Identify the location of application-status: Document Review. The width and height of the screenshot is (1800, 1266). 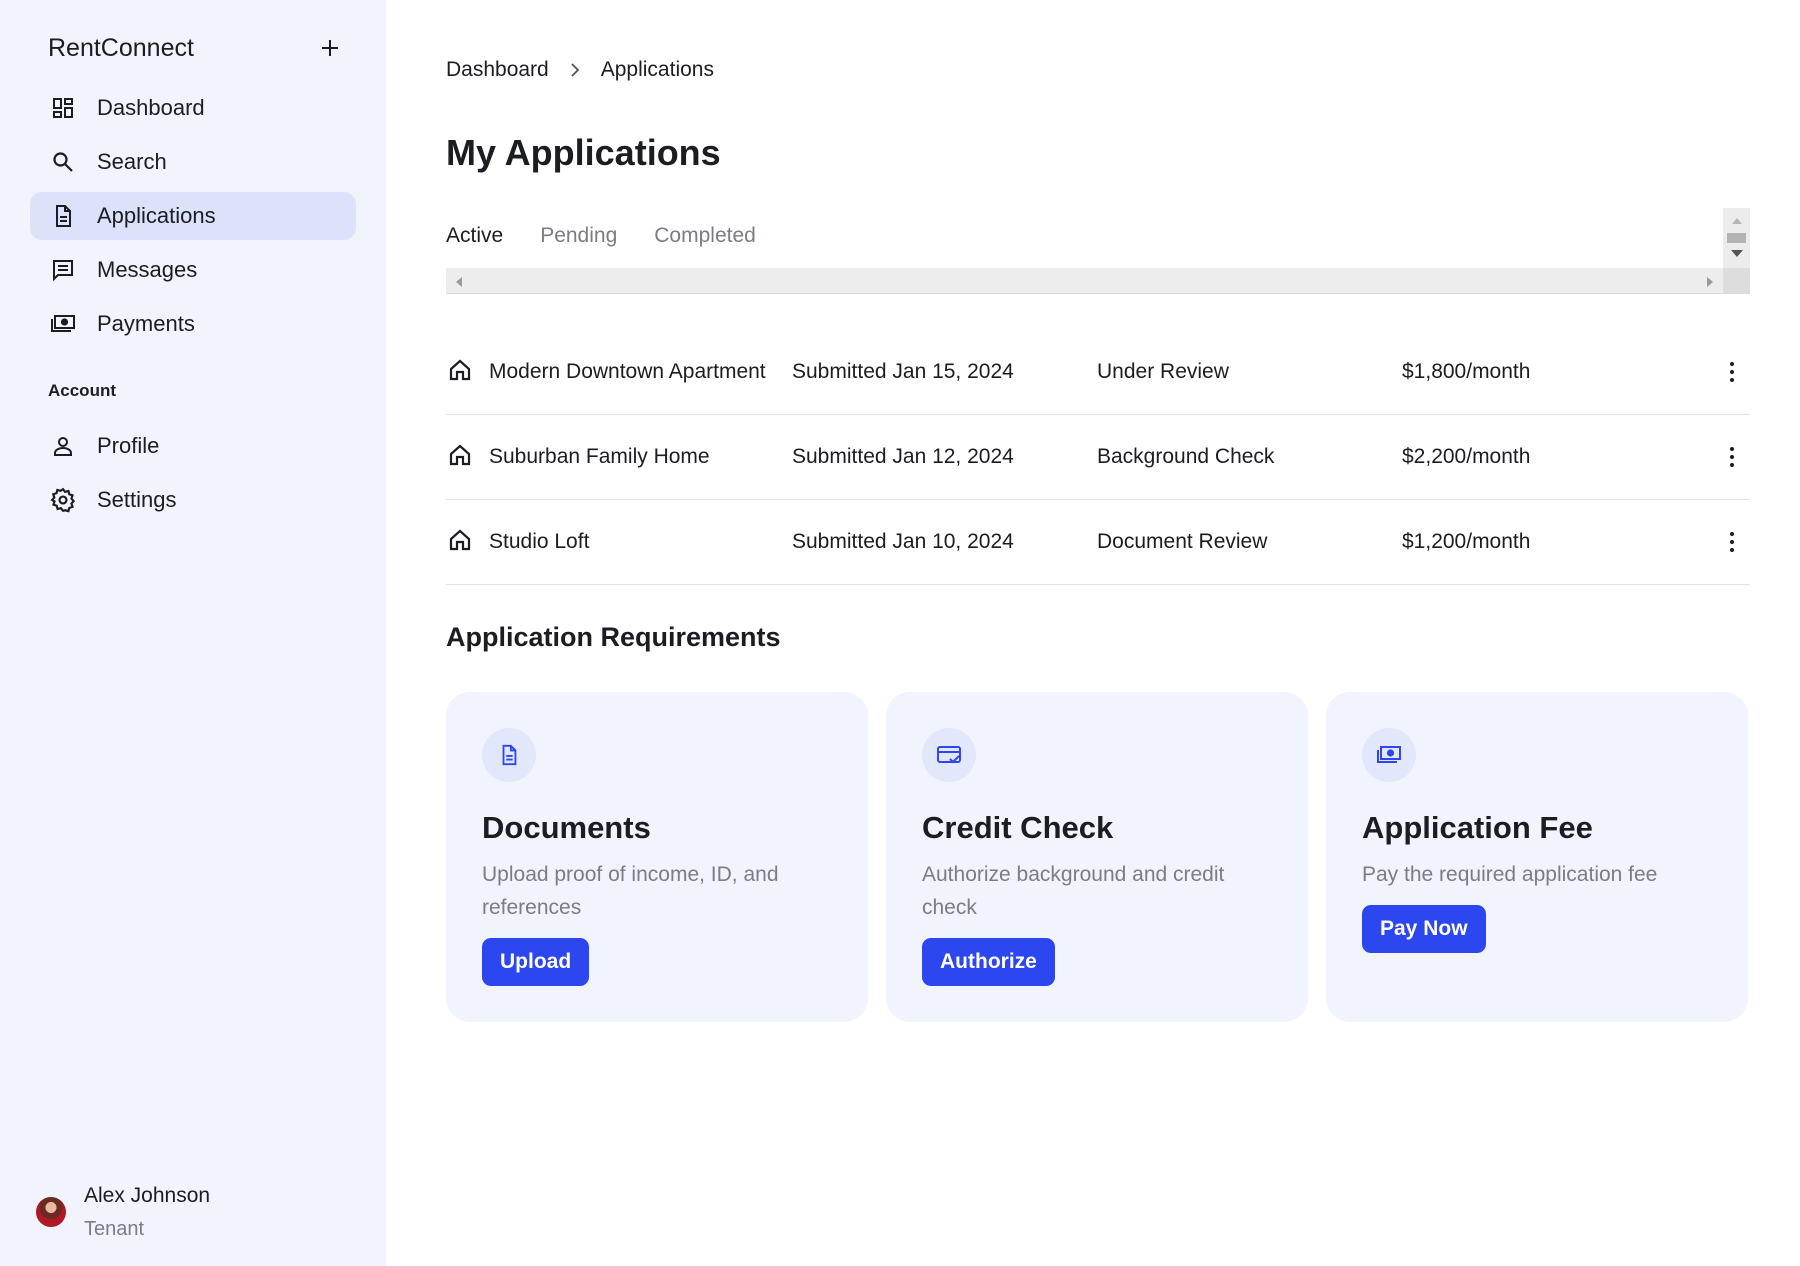
(1182, 541).